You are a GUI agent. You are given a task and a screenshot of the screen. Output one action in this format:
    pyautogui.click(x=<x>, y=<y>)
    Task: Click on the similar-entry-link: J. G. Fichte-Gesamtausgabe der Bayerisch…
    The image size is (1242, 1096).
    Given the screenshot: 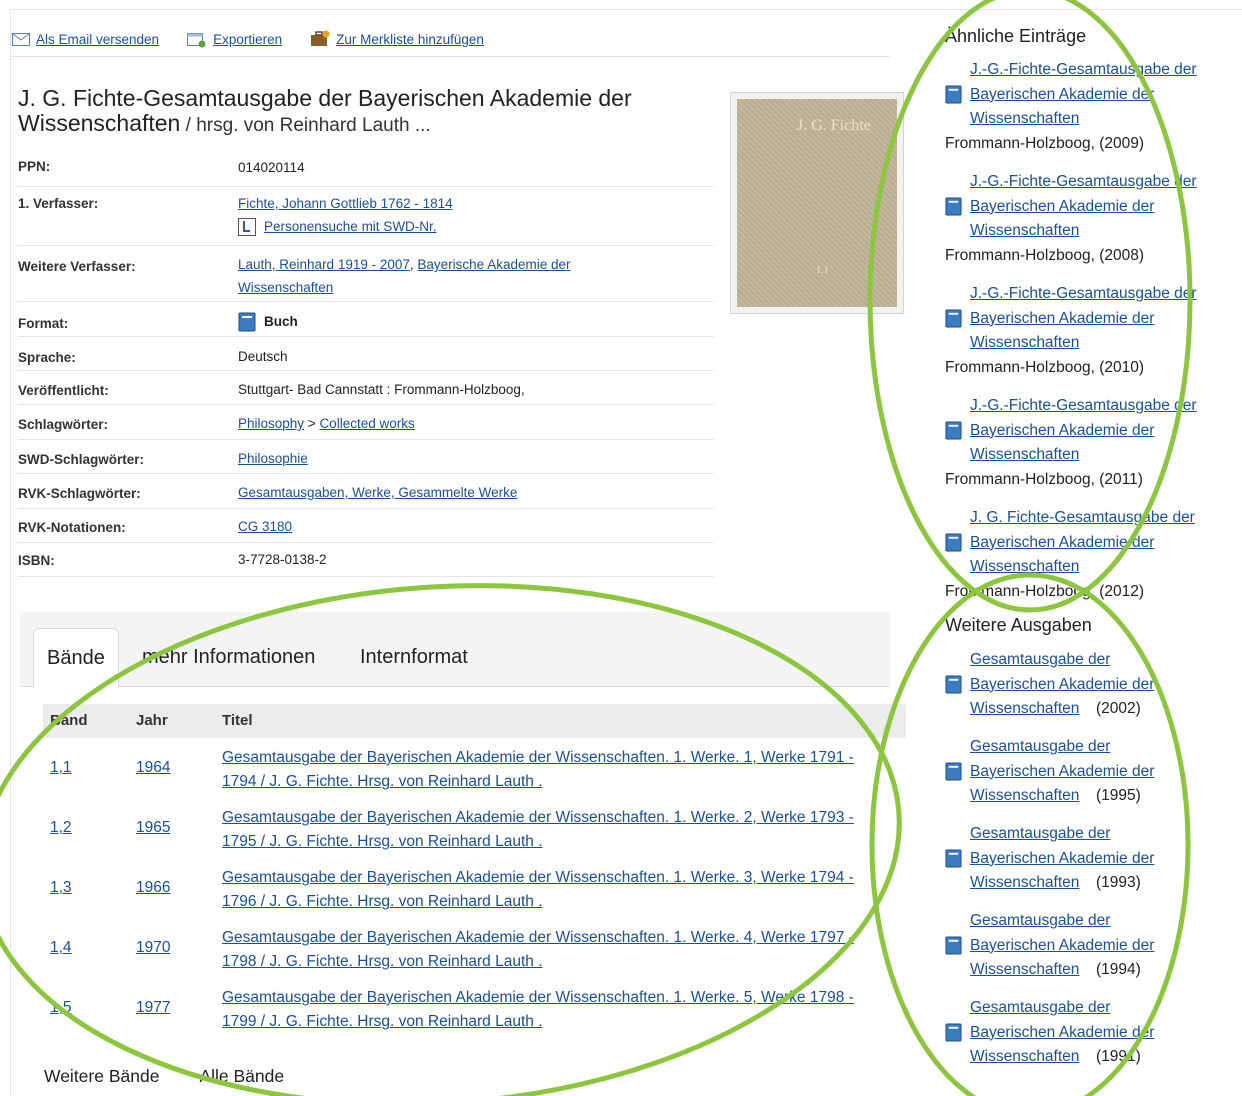 What is the action you would take?
    pyautogui.click(x=1100, y=543)
    